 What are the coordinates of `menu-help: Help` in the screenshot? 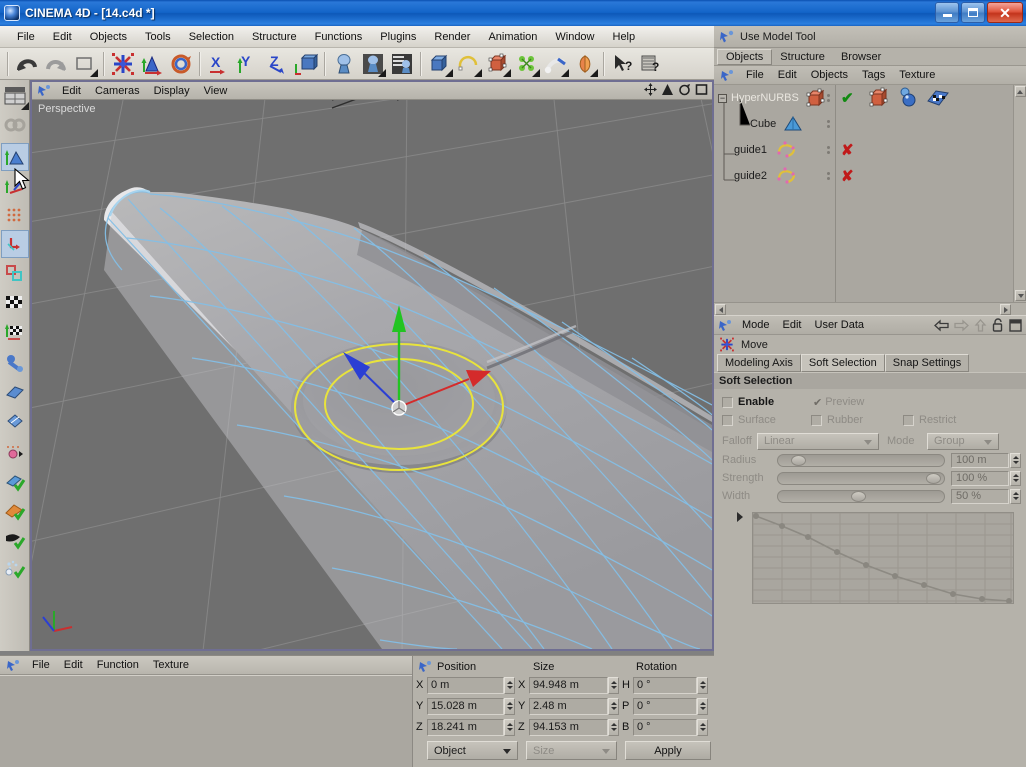 It's located at (624, 37).